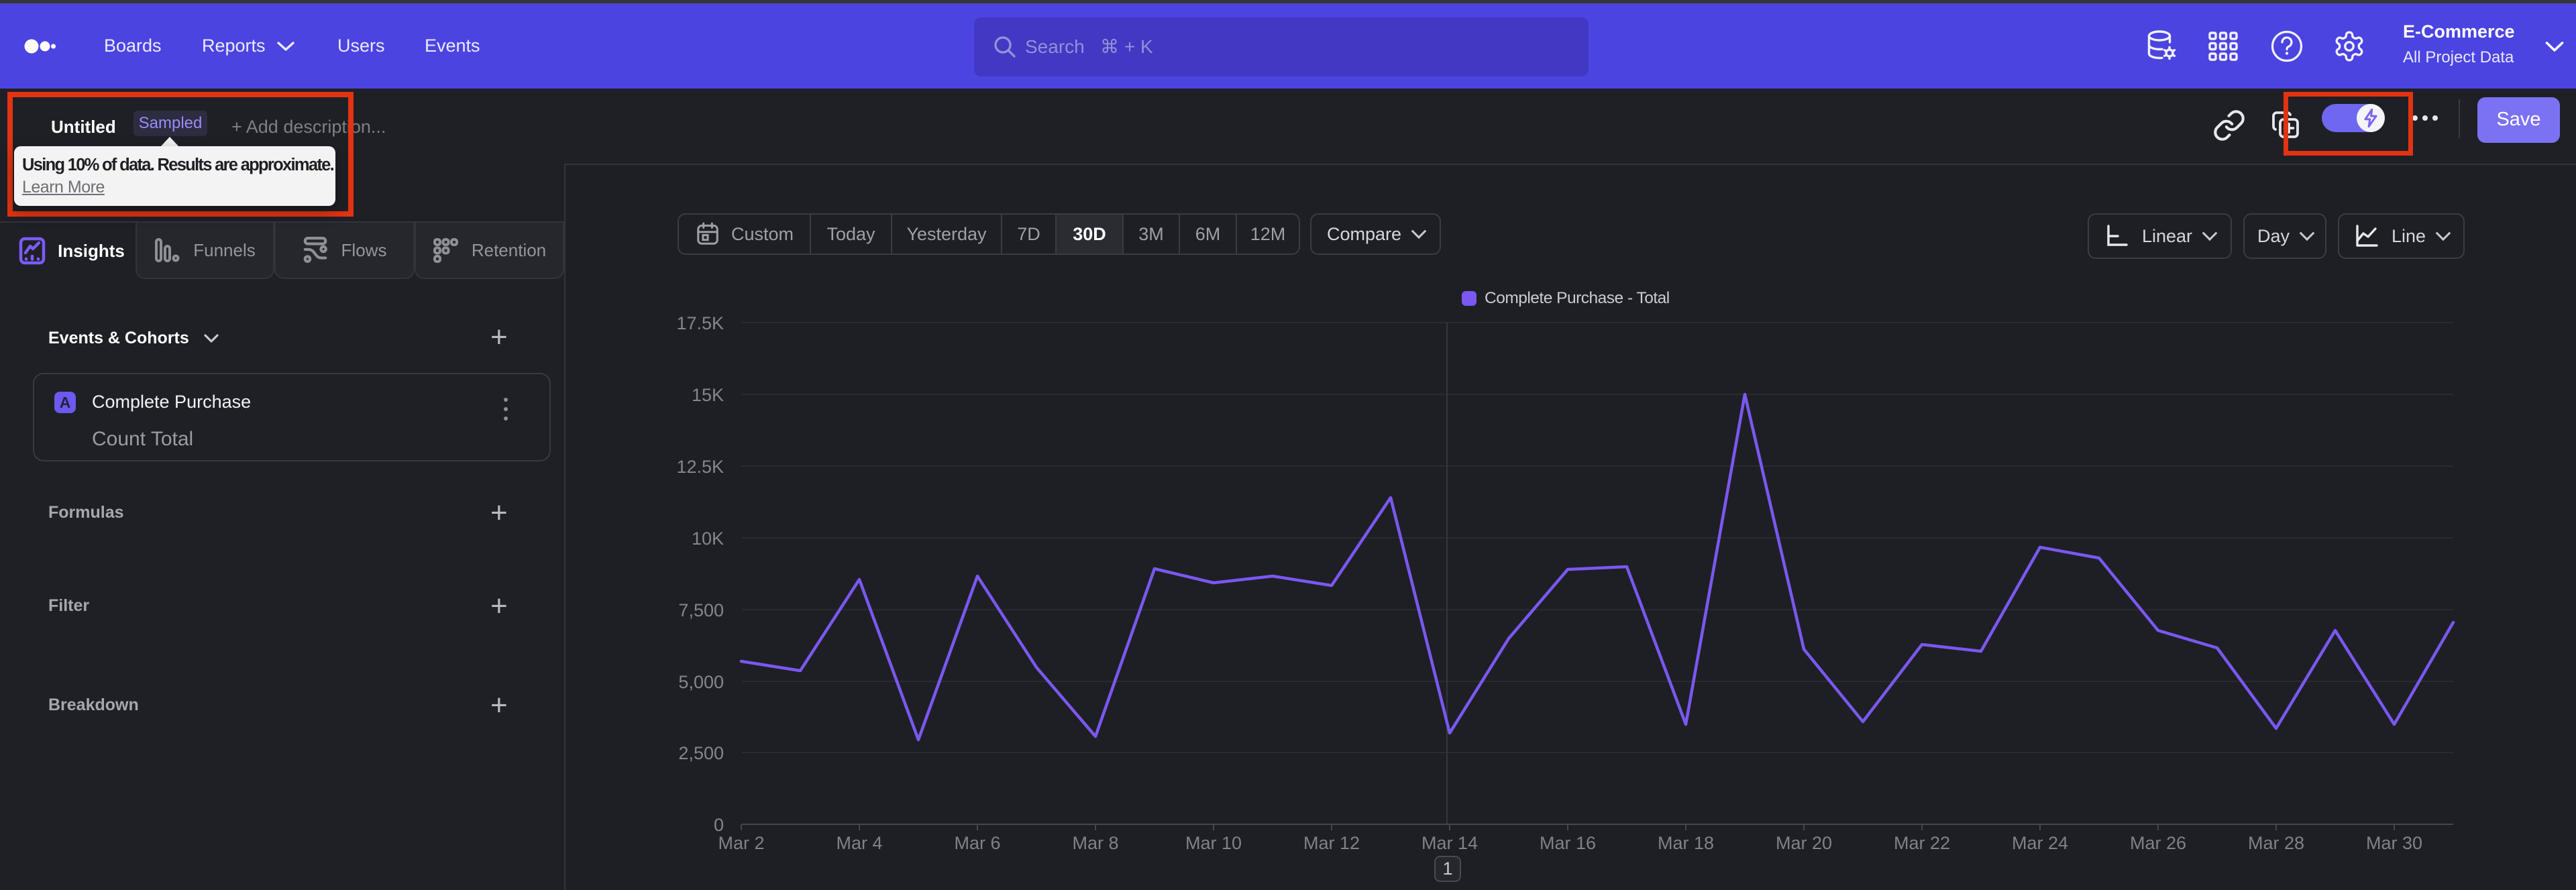 The width and height of the screenshot is (2576, 890). What do you see at coordinates (1449, 843) in the screenshot?
I see `svg-text: Mar 14` at bounding box center [1449, 843].